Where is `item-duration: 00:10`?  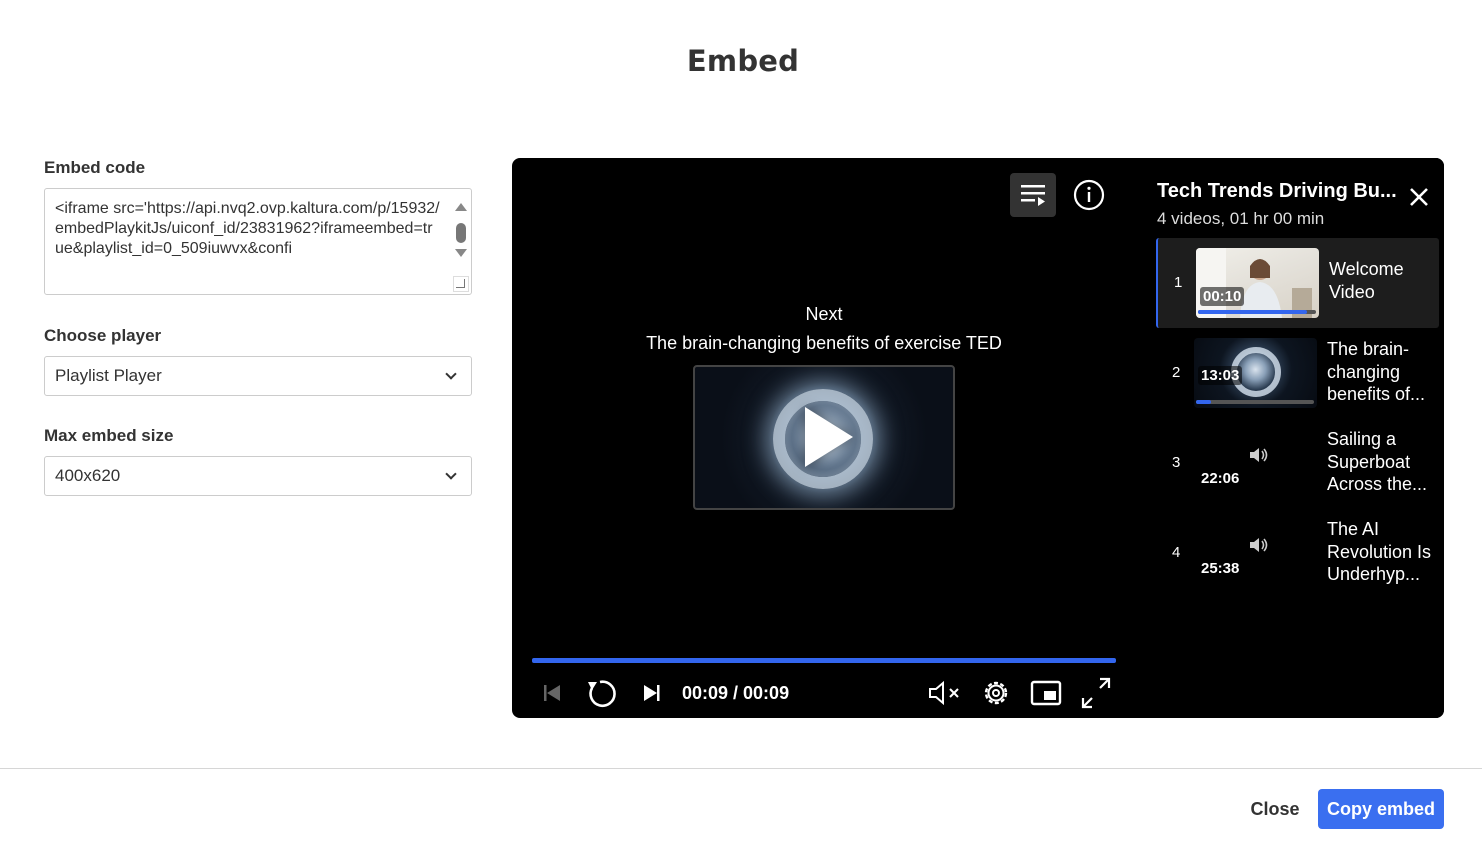 item-duration: 00:10 is located at coordinates (1222, 296).